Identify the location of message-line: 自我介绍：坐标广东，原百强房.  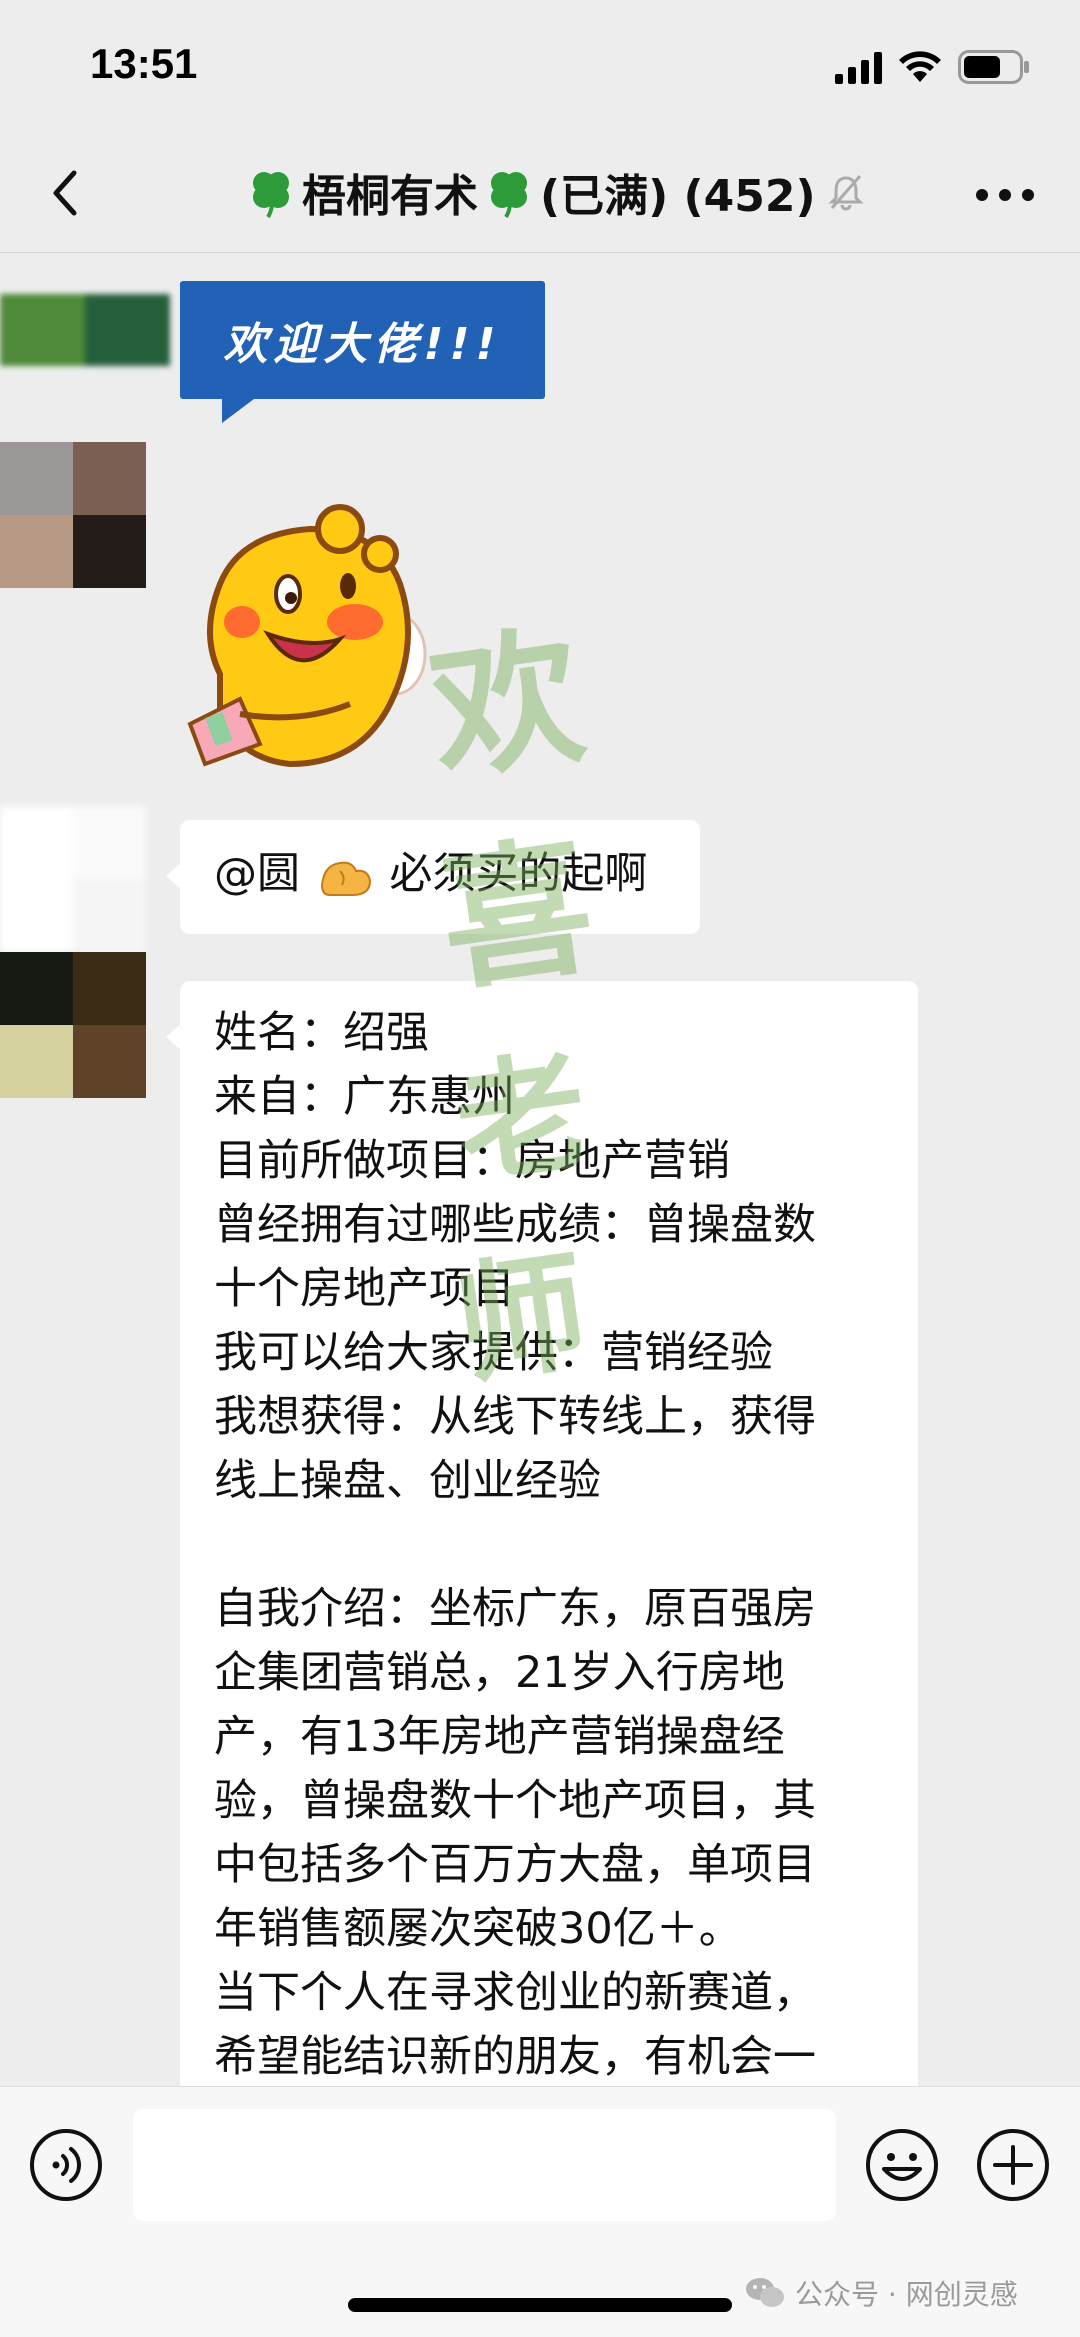
(515, 1609).